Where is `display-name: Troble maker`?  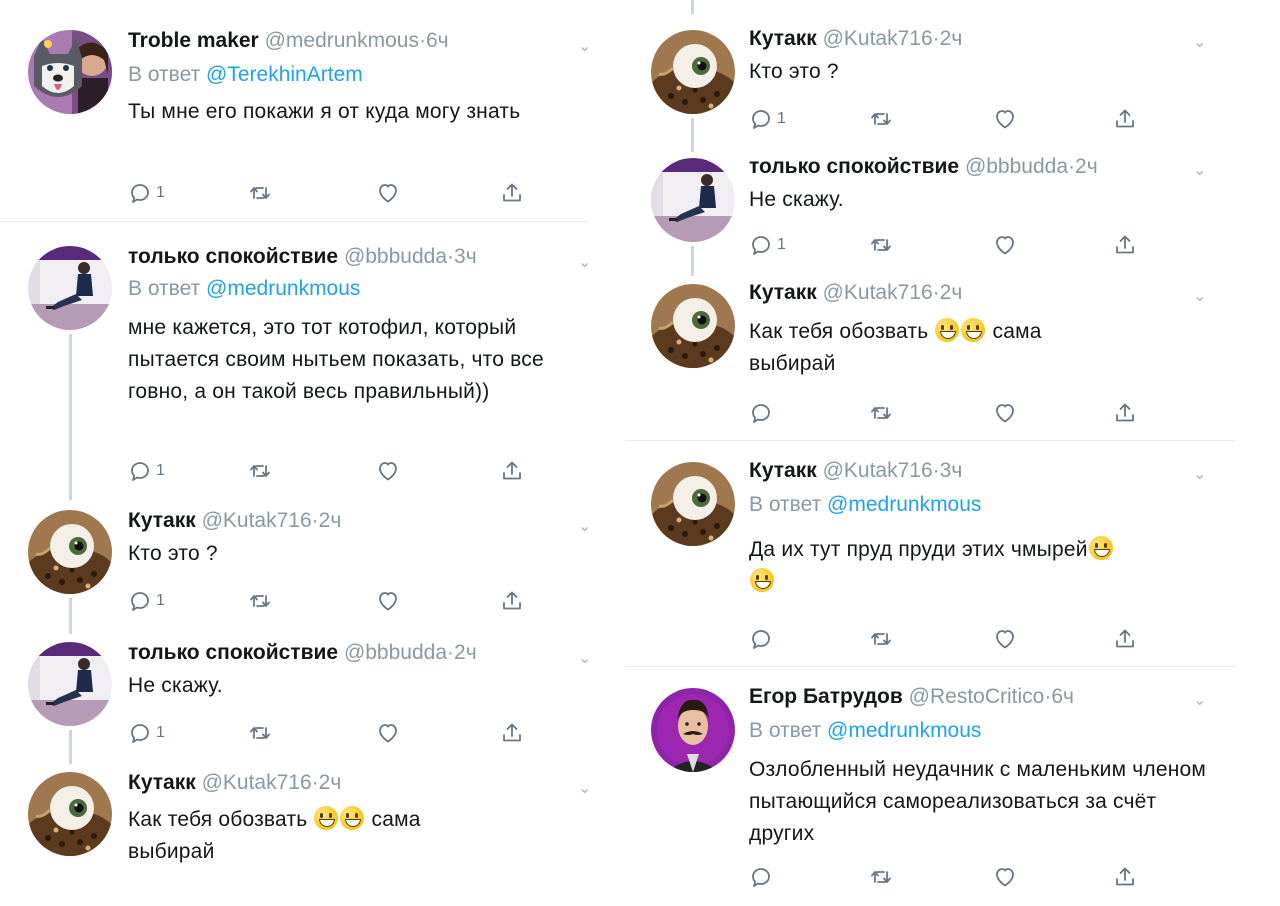
display-name: Troble maker is located at coordinates (193, 40).